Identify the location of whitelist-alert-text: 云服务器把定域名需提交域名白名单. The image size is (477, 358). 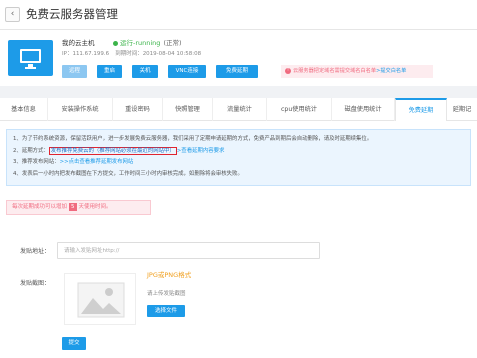
(335, 71).